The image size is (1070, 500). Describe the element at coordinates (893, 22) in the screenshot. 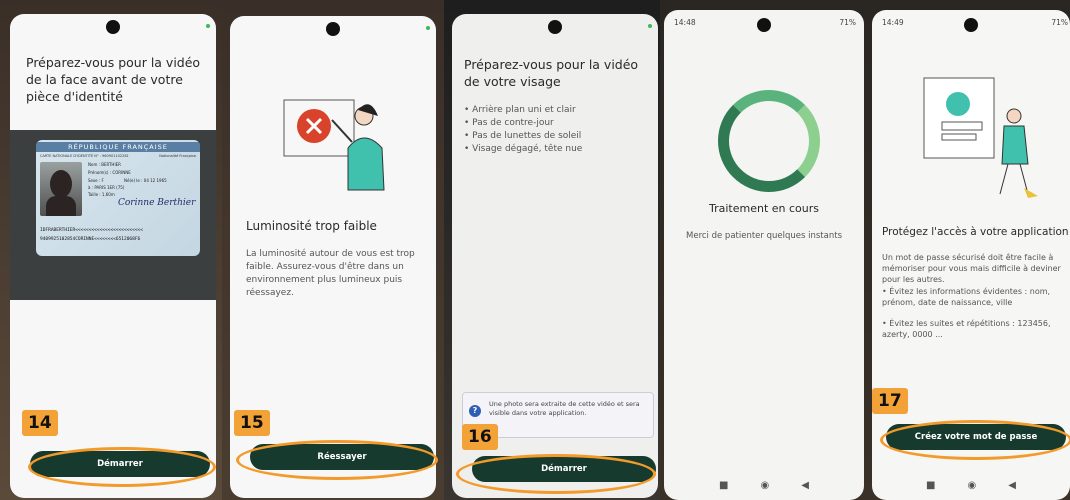

I see `clock: 14:49` at that location.